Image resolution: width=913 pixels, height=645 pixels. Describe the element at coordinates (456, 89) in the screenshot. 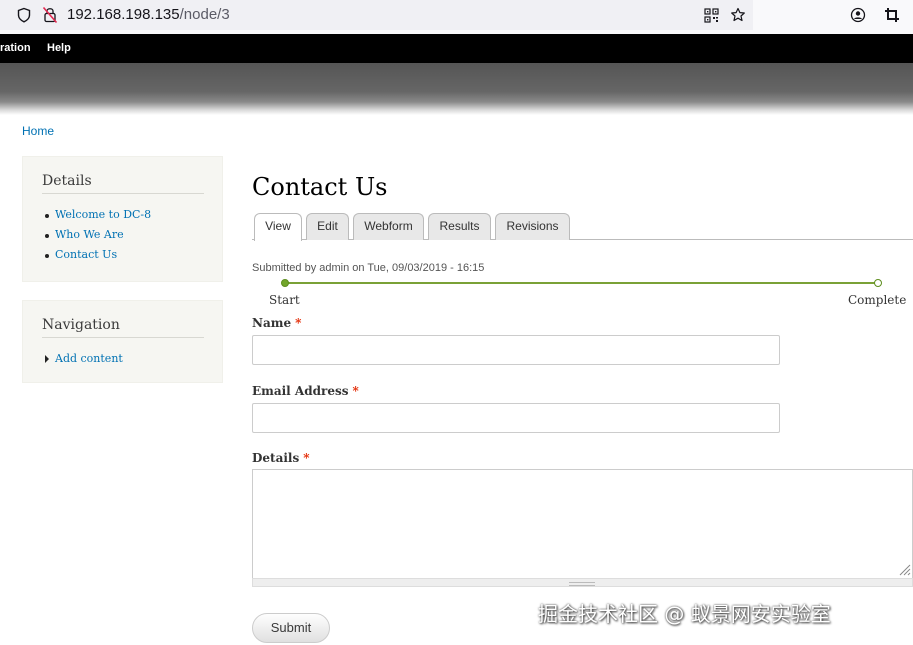

I see `site-header` at that location.